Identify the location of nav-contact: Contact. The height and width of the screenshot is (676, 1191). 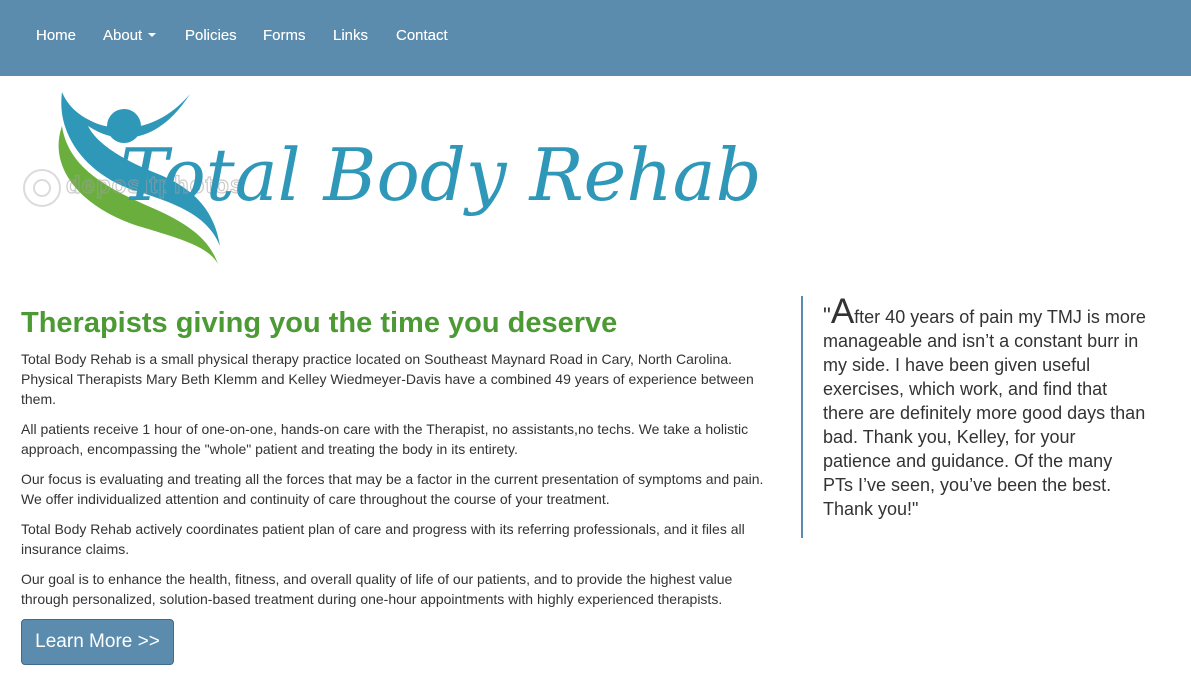
(422, 36).